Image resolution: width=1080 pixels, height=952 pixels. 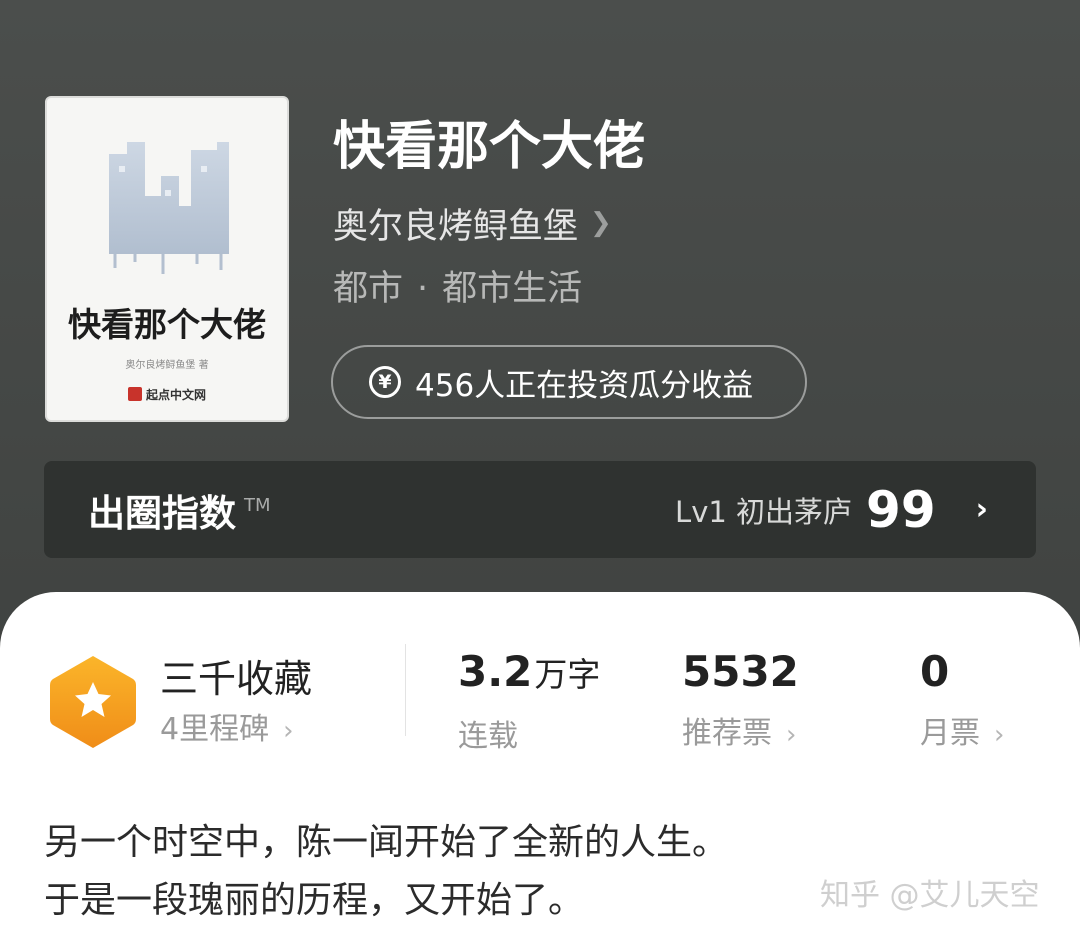 I want to click on index-score: 99, so click(x=901, y=509).